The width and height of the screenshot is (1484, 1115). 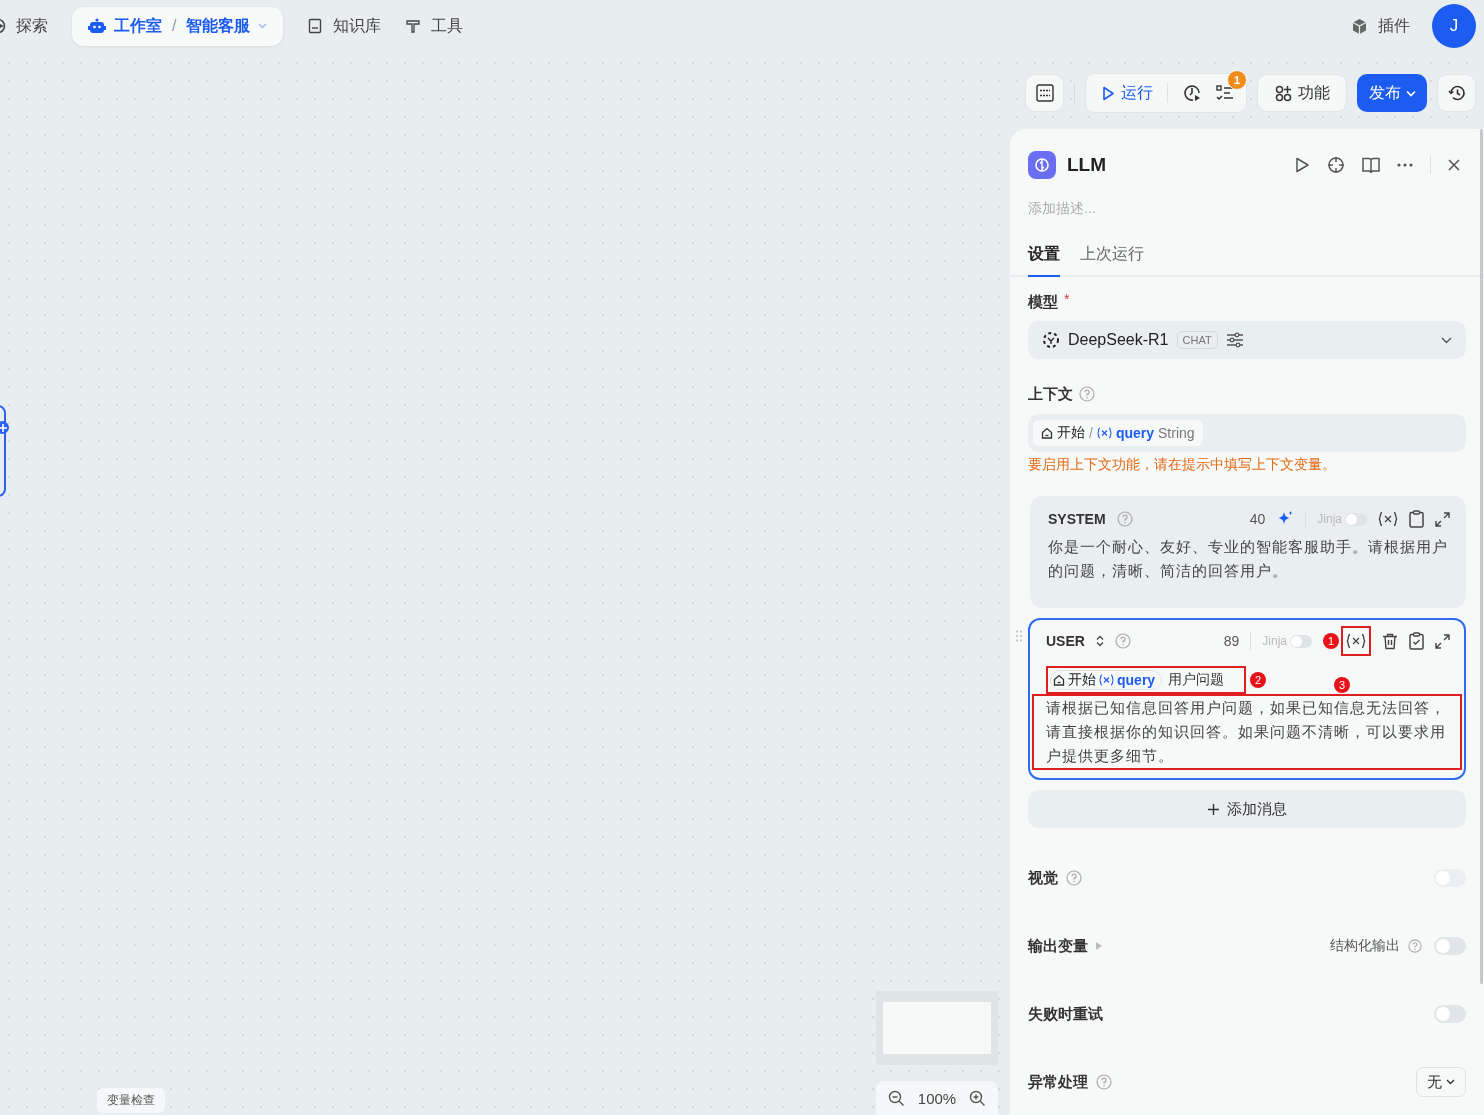 I want to click on character-count: 89, so click(x=1231, y=641).